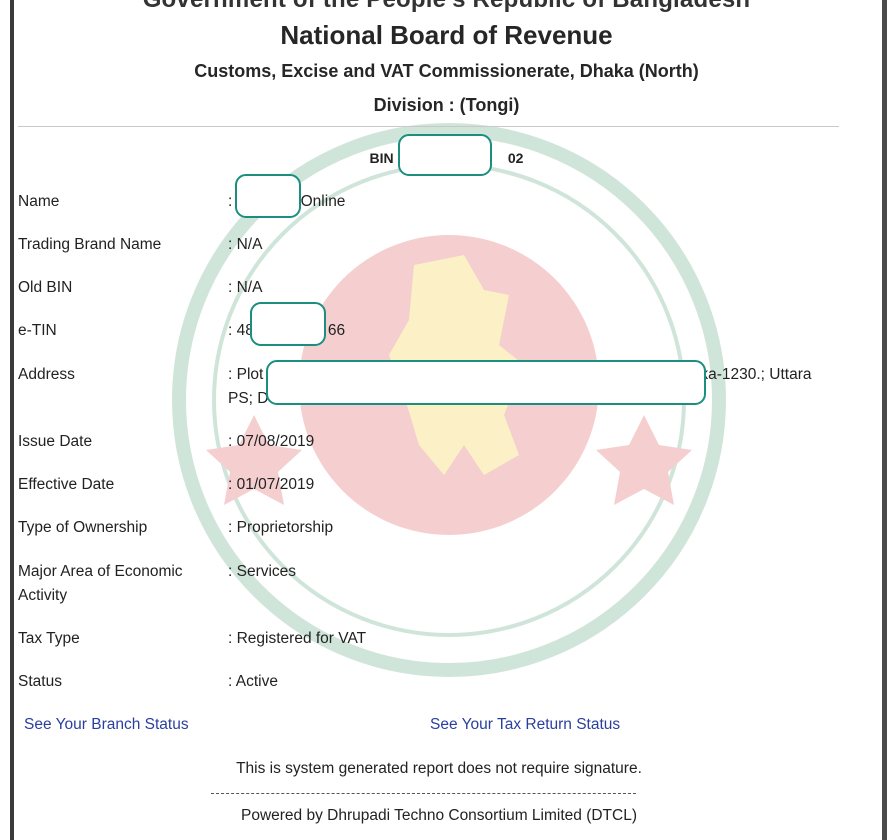 The height and width of the screenshot is (840, 887). What do you see at coordinates (90, 244) in the screenshot?
I see `field-label-trading-brand: Trading Brand Name` at bounding box center [90, 244].